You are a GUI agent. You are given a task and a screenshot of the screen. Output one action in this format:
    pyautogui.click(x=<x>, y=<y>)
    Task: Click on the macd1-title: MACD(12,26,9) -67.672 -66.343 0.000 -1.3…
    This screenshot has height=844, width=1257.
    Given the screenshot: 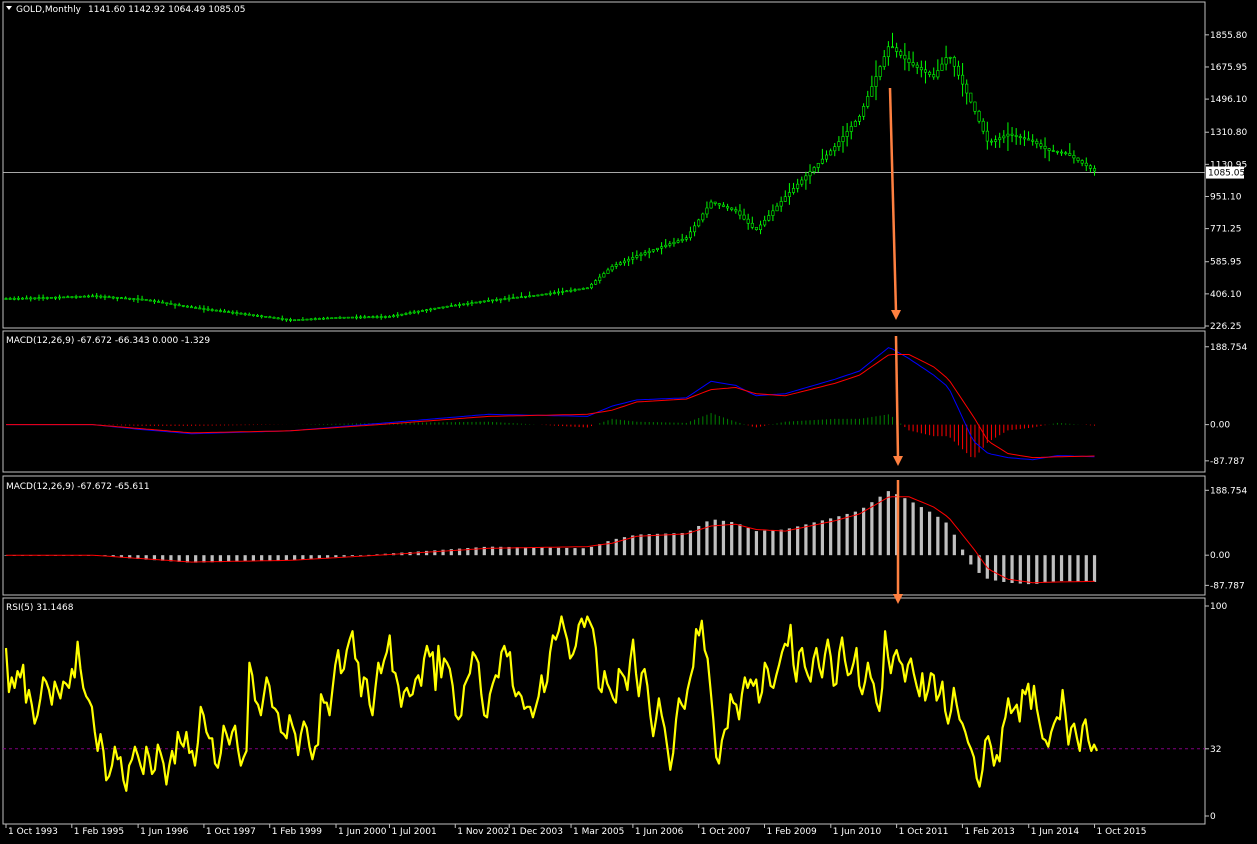 What is the action you would take?
    pyautogui.click(x=108, y=341)
    